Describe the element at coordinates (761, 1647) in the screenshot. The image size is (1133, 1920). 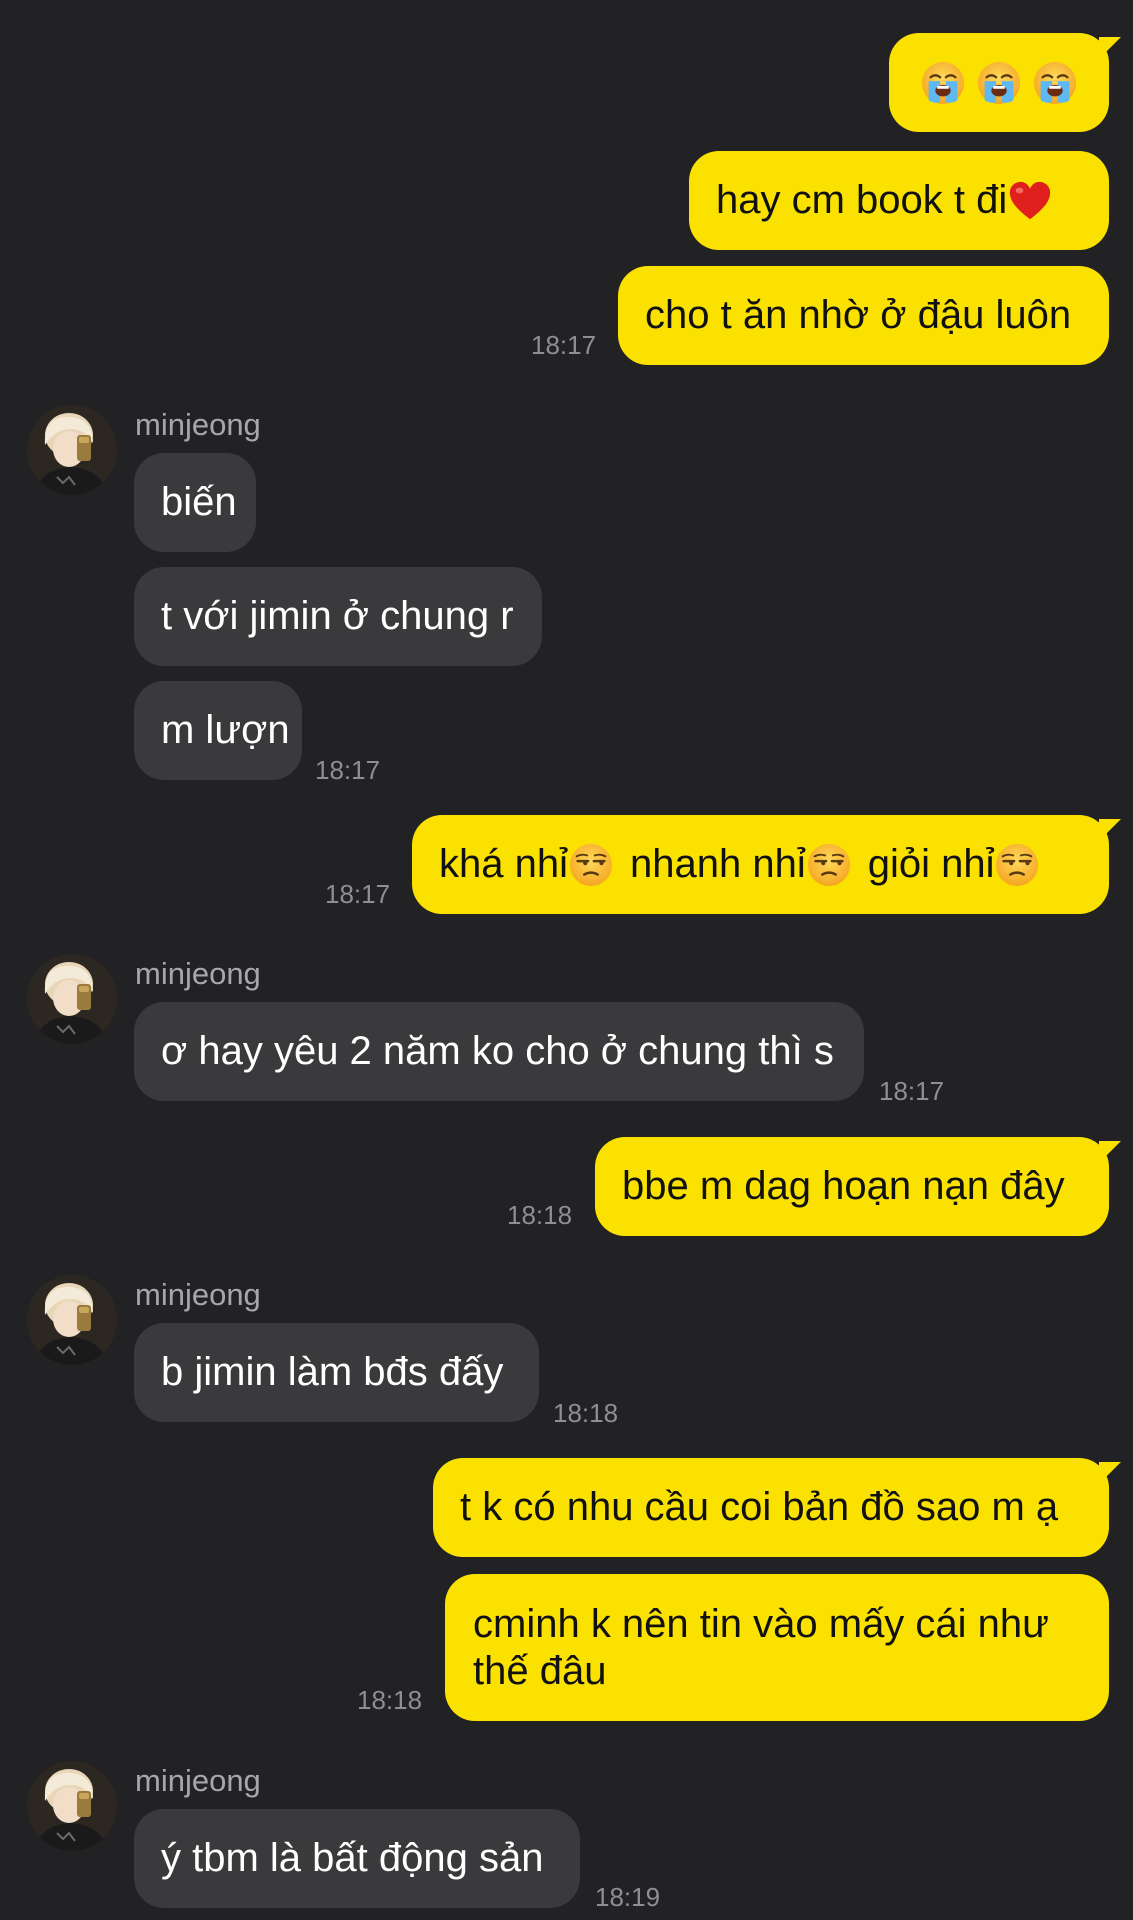
I see `message-text: cminh k nên tin vào mấy cái như thế đâu` at that location.